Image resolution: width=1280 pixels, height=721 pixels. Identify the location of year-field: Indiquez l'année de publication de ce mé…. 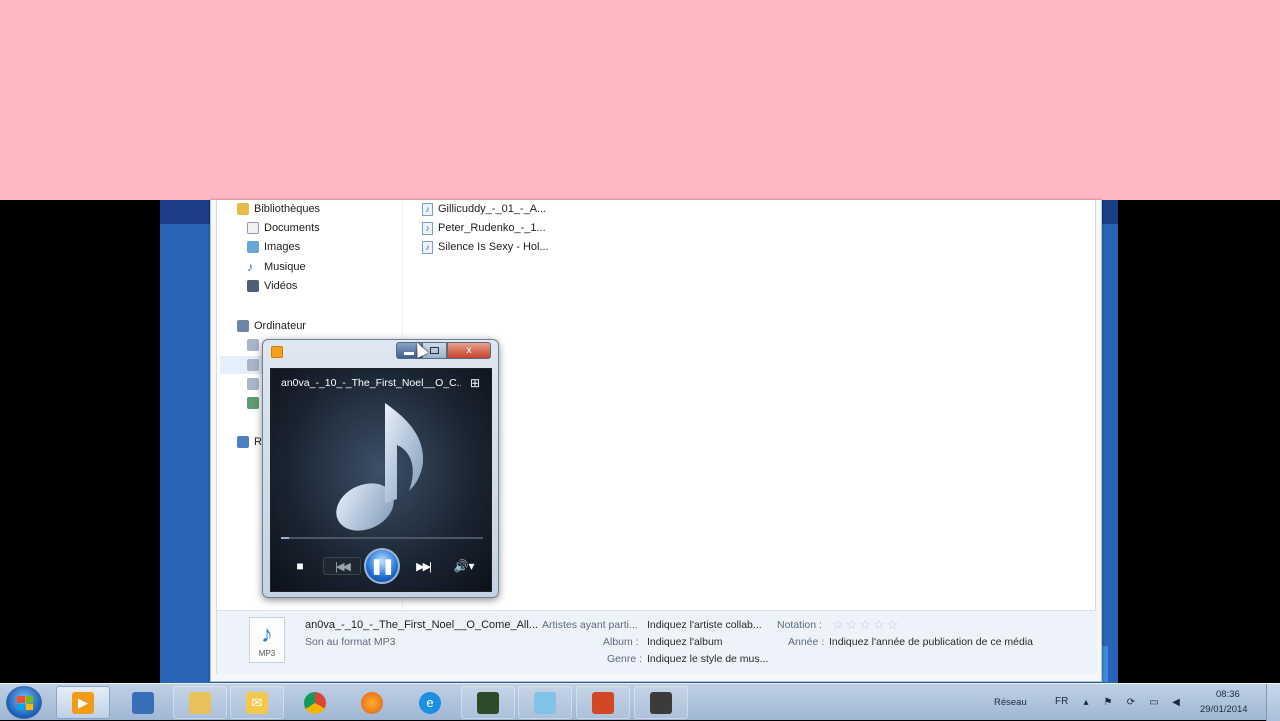
(931, 642).